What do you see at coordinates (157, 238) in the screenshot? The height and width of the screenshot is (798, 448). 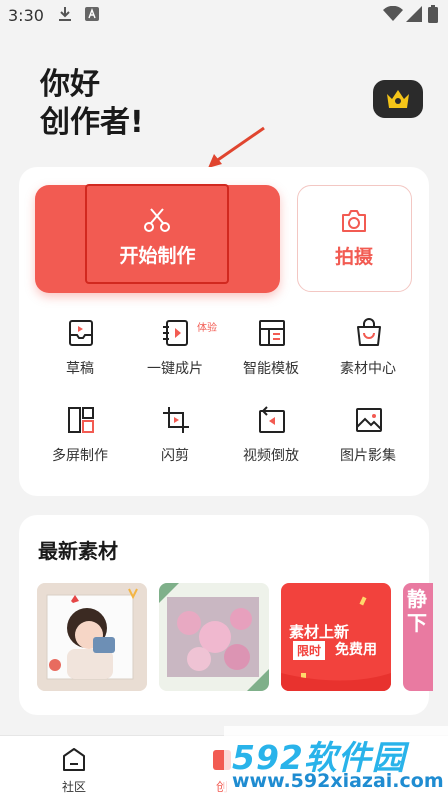 I see `start-creating-button: 开始制作` at bounding box center [157, 238].